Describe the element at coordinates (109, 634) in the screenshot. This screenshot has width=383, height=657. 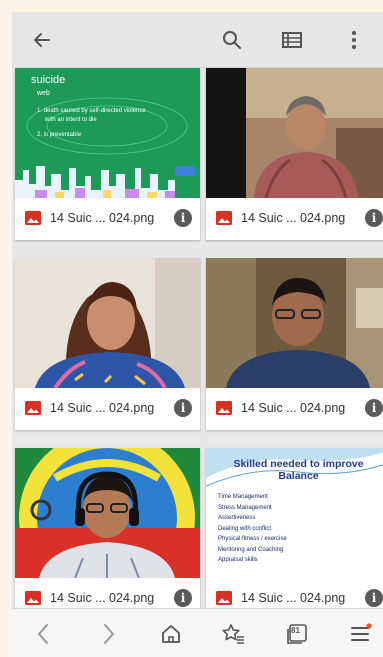
I see `chevron-right-icon` at that location.